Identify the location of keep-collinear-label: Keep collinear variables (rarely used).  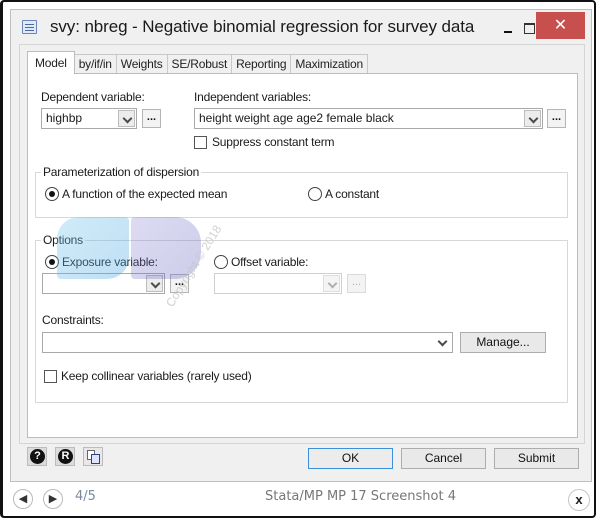
(156, 376).